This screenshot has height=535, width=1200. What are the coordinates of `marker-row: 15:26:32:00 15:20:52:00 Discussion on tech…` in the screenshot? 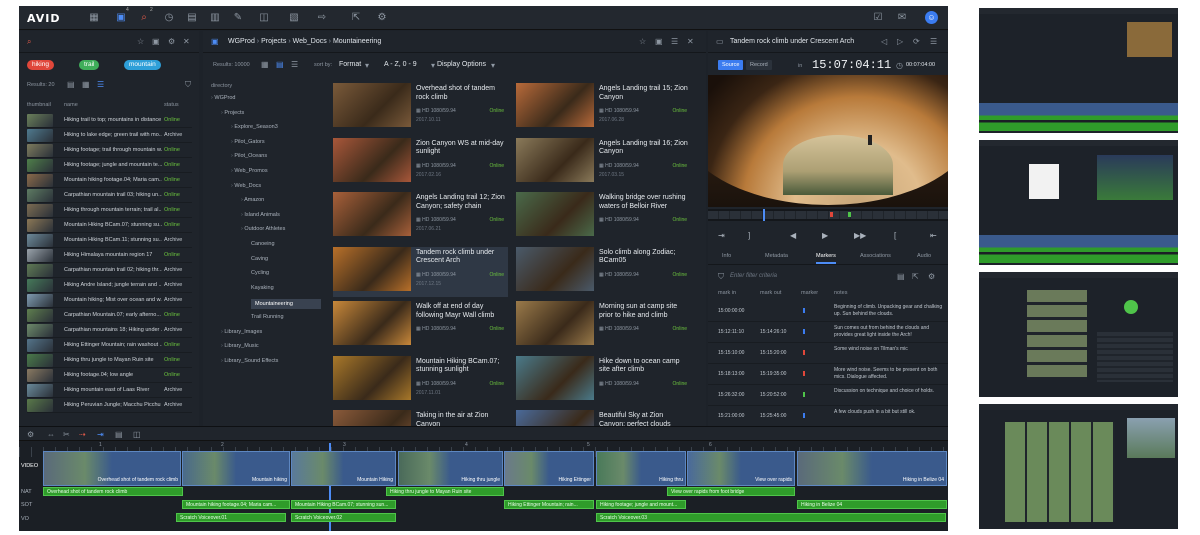 It's located at (828, 395).